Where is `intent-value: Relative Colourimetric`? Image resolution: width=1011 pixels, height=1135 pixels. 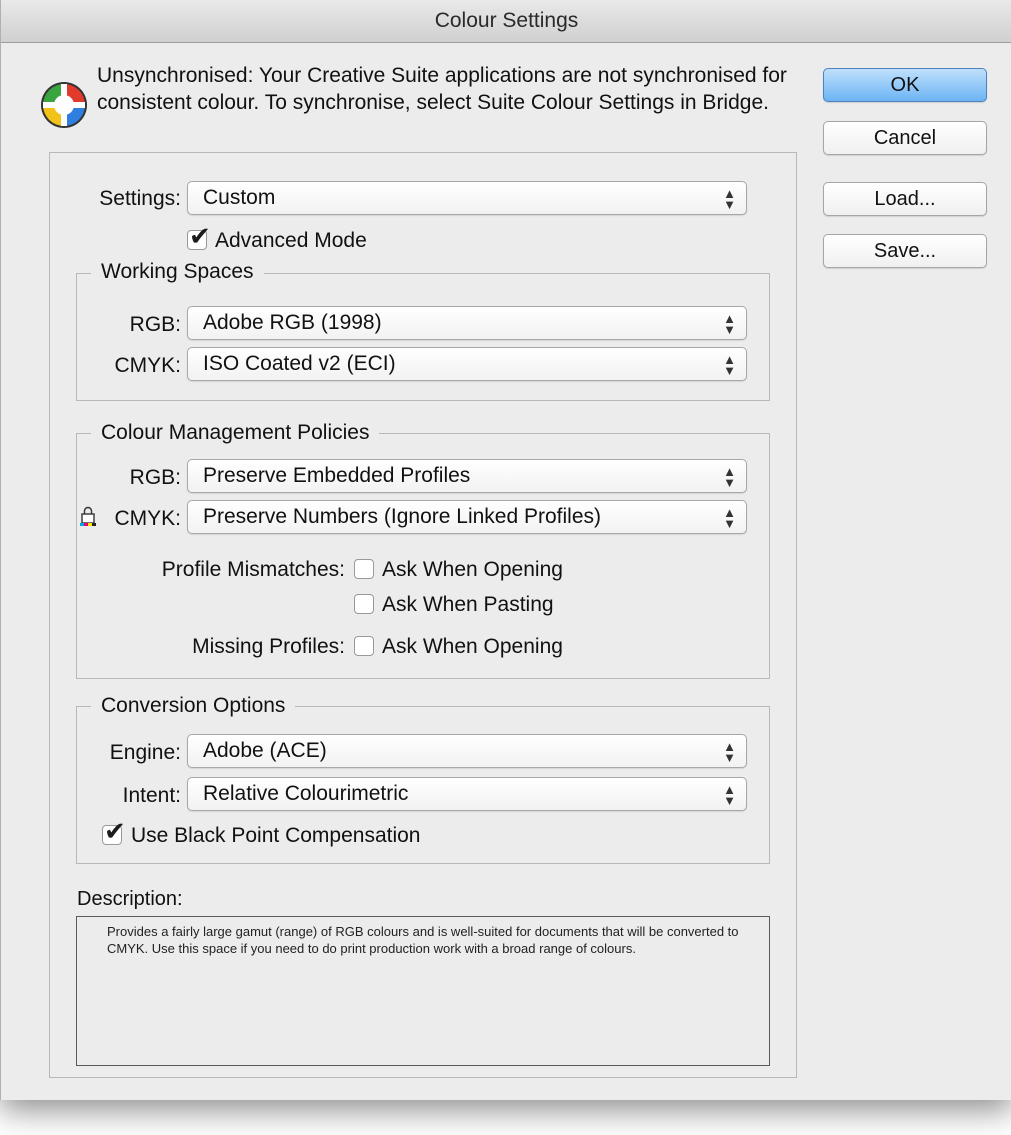 intent-value: Relative Colourimetric is located at coordinates (306, 793).